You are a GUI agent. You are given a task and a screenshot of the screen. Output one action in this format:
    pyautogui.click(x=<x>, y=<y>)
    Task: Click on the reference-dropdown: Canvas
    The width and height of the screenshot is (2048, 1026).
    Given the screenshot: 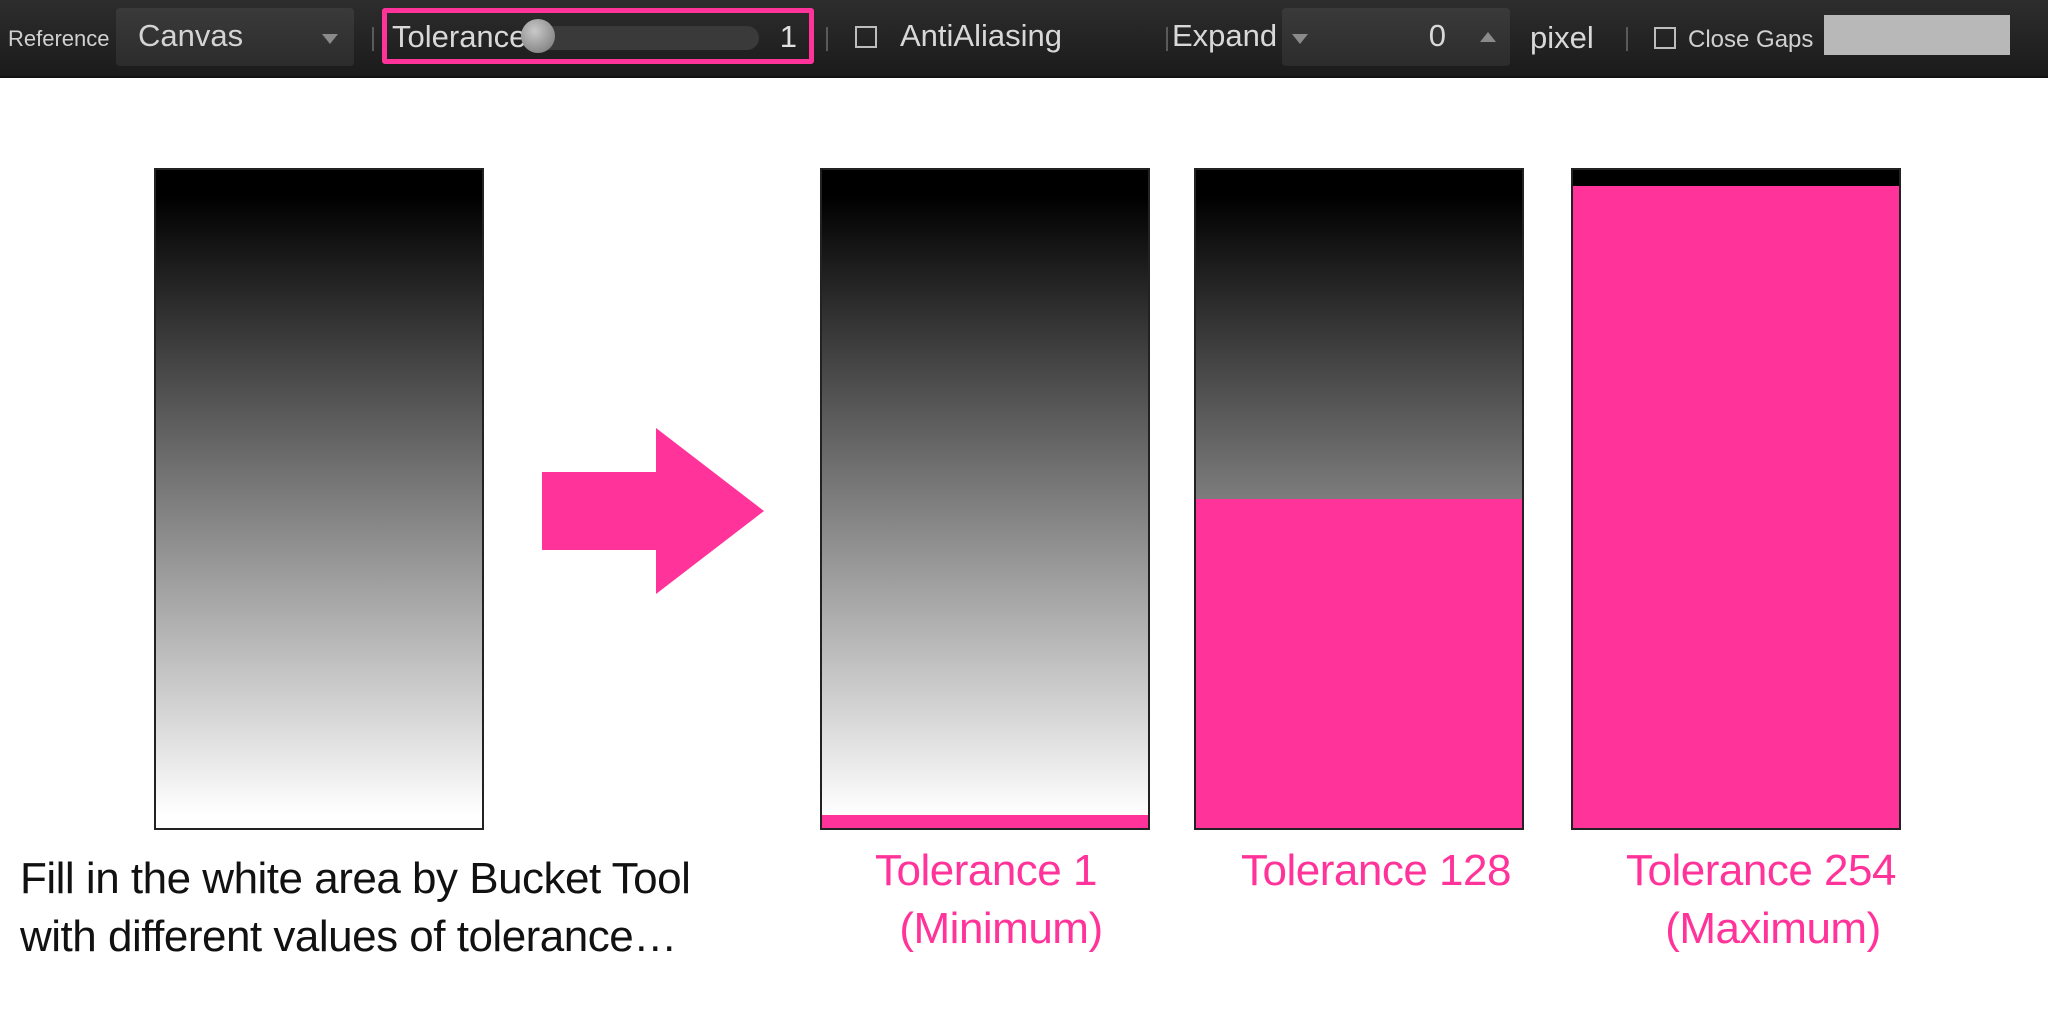 What is the action you would take?
    pyautogui.click(x=235, y=37)
    